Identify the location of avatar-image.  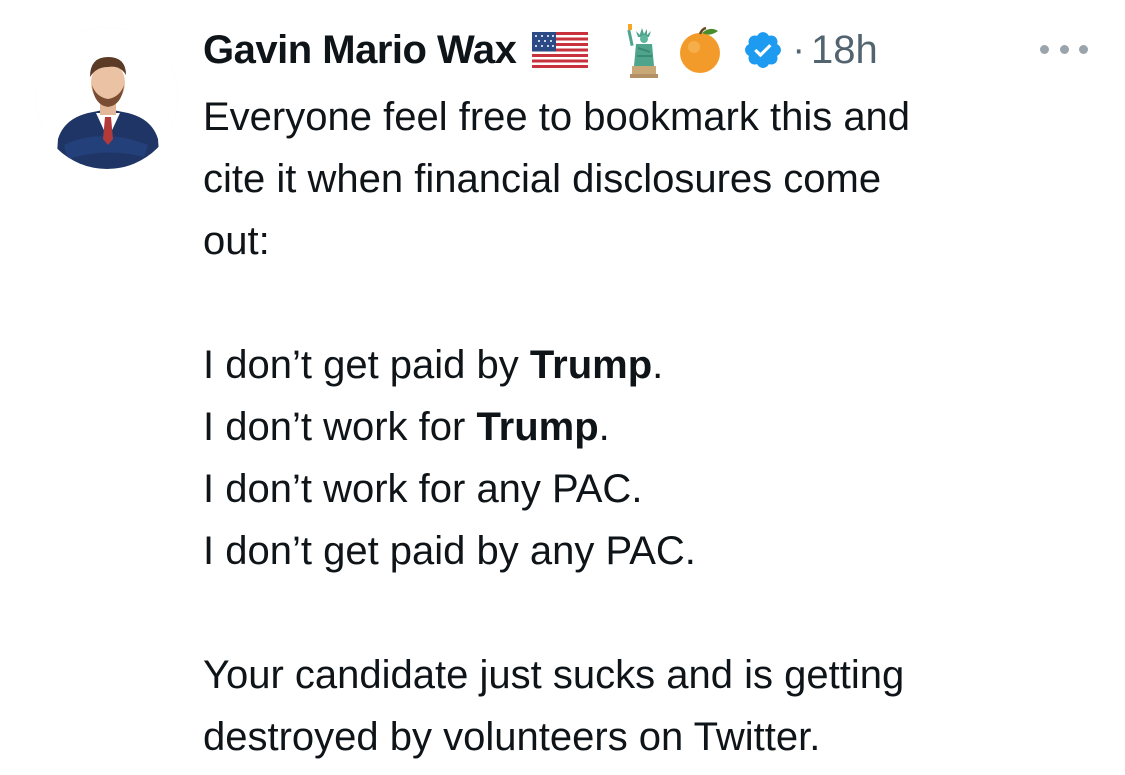
(107, 98).